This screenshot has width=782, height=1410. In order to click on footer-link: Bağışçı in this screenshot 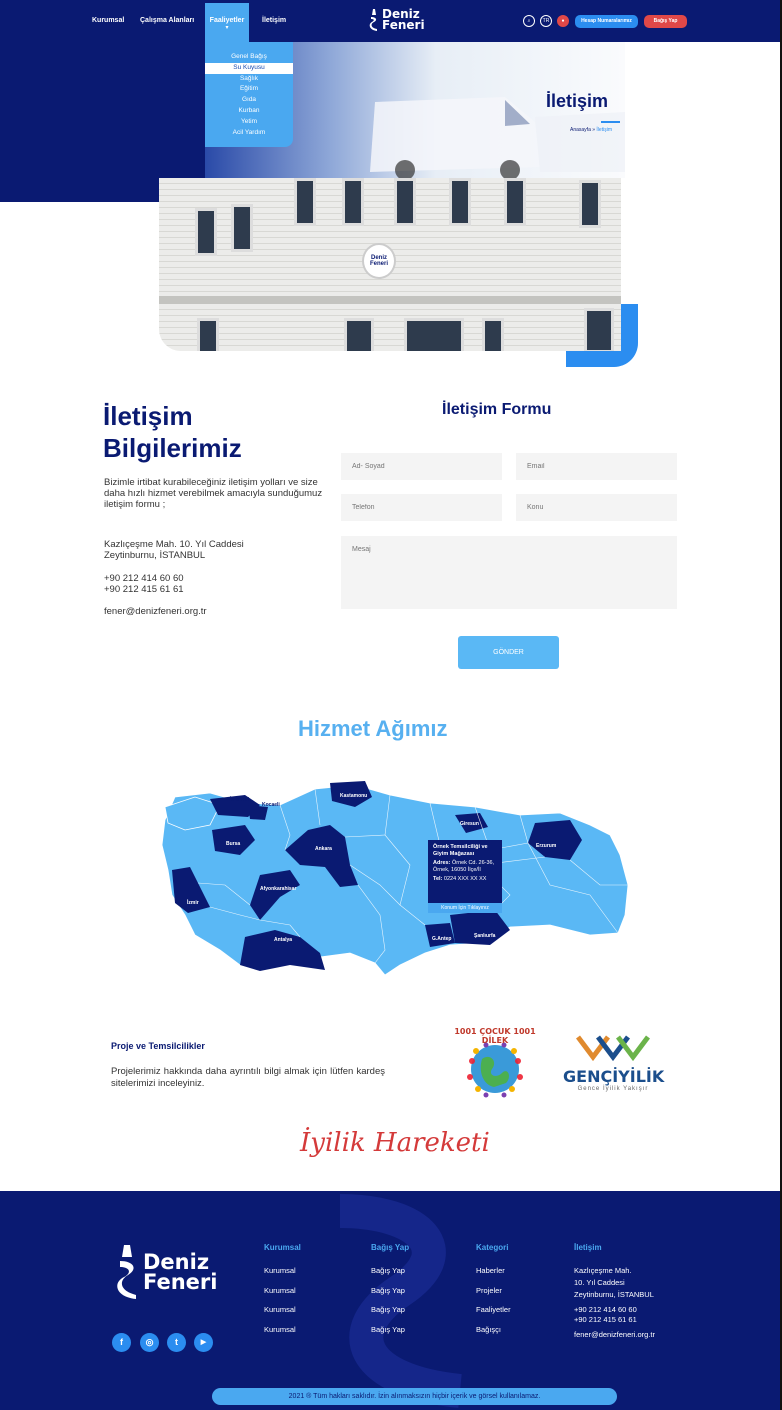, I will do `click(488, 1329)`.